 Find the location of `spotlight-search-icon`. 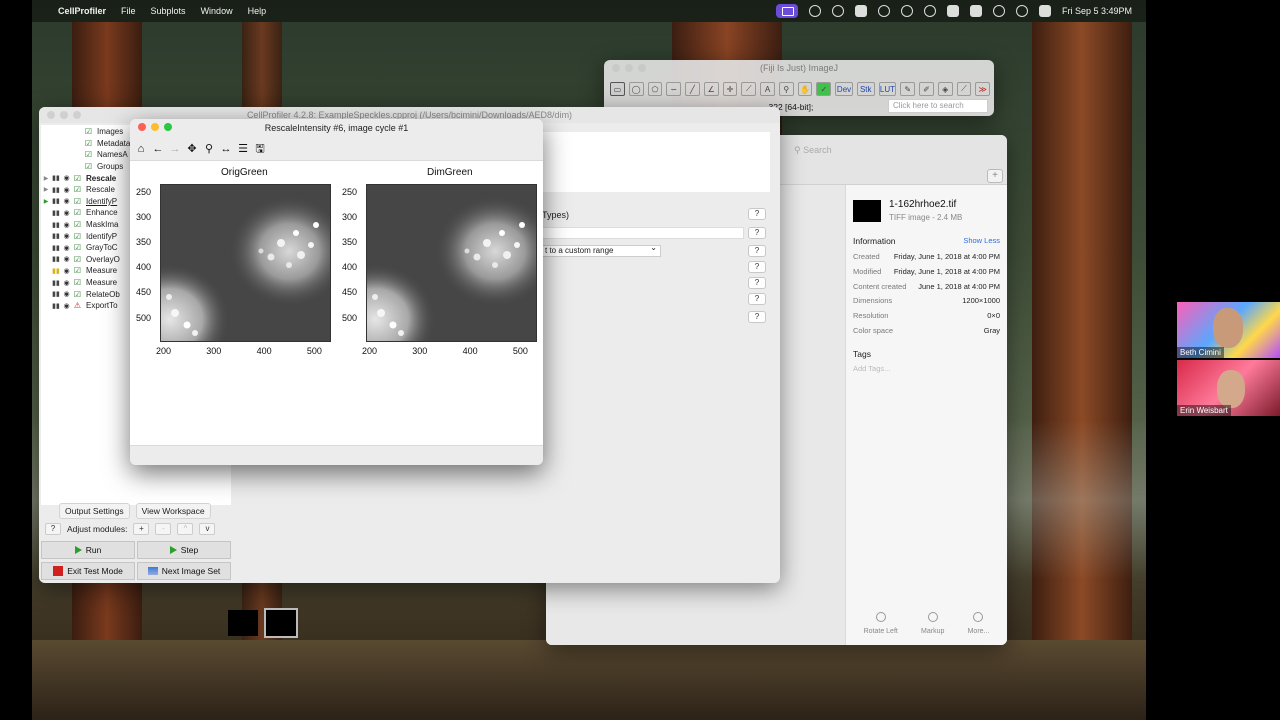

spotlight-search-icon is located at coordinates (1021, 11).